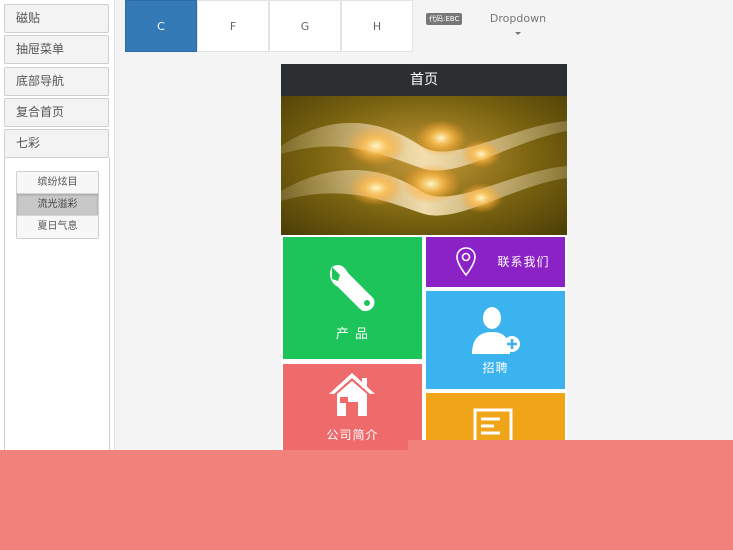 Image resolution: width=733 pixels, height=550 pixels. I want to click on tile-product: 产 品, so click(352, 298).